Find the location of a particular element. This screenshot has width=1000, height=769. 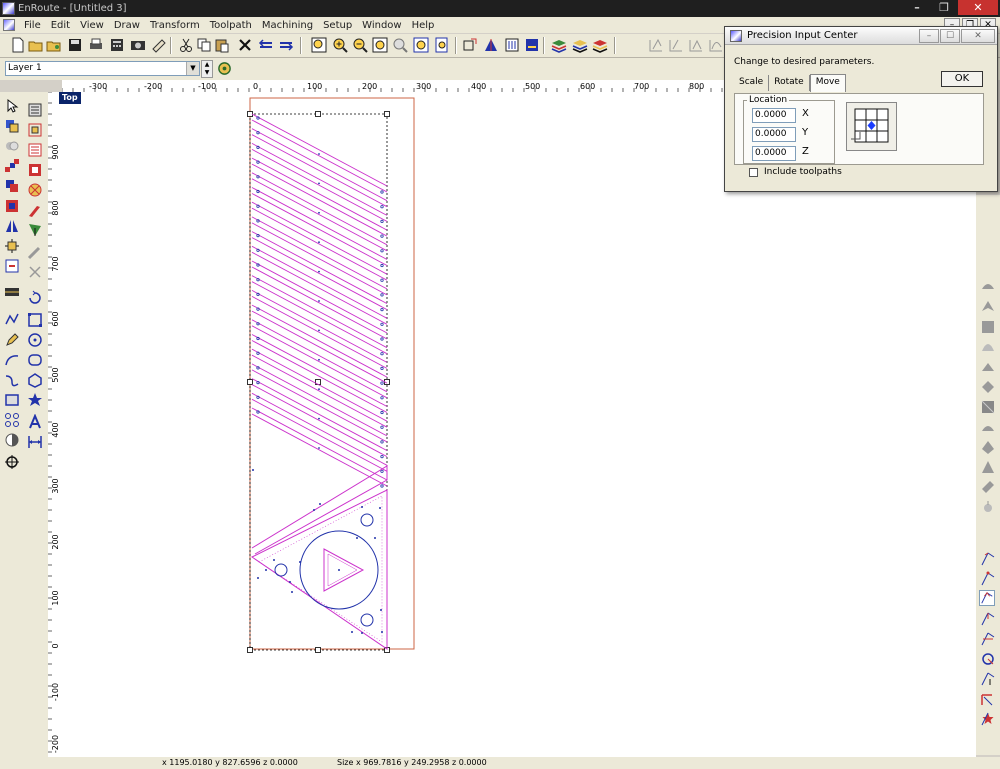

smooth-relief-icon is located at coordinates (988, 427).